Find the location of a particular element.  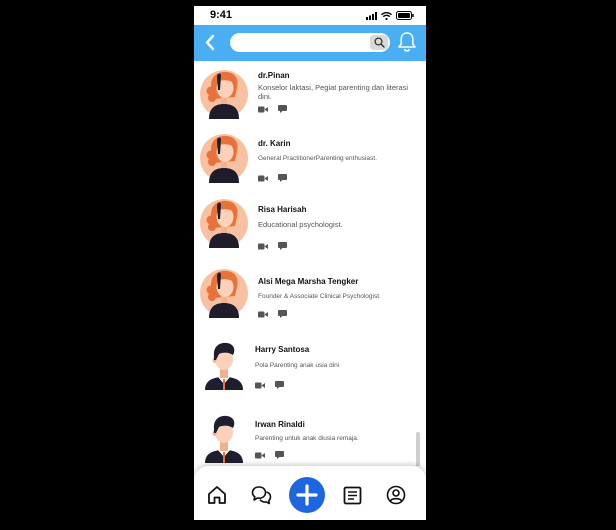

nav-articles is located at coordinates (352, 495).